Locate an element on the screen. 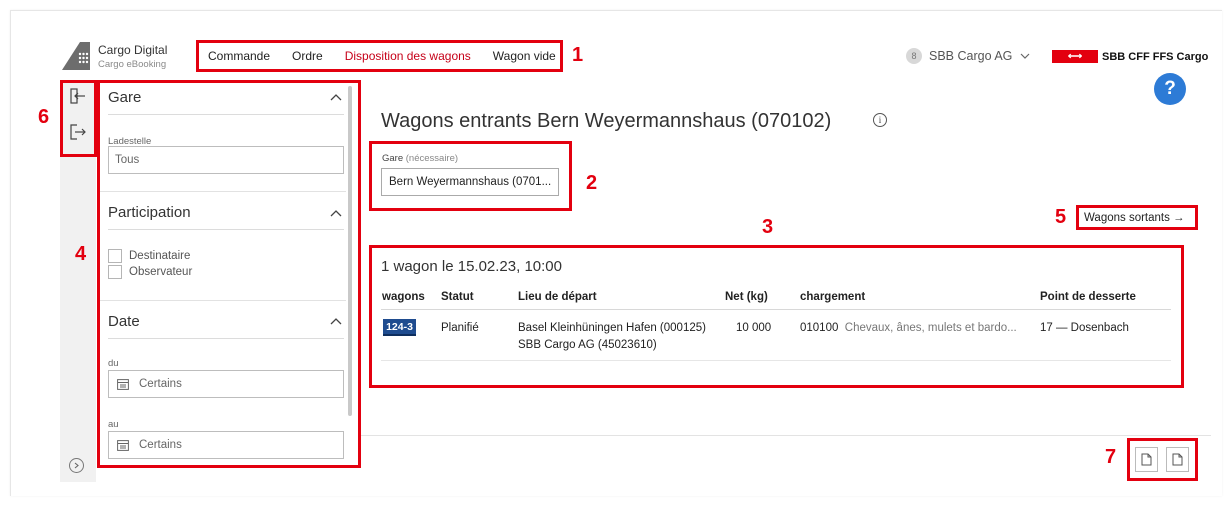 This screenshot has width=1228, height=506. export-excel-button is located at coordinates (1177, 459).